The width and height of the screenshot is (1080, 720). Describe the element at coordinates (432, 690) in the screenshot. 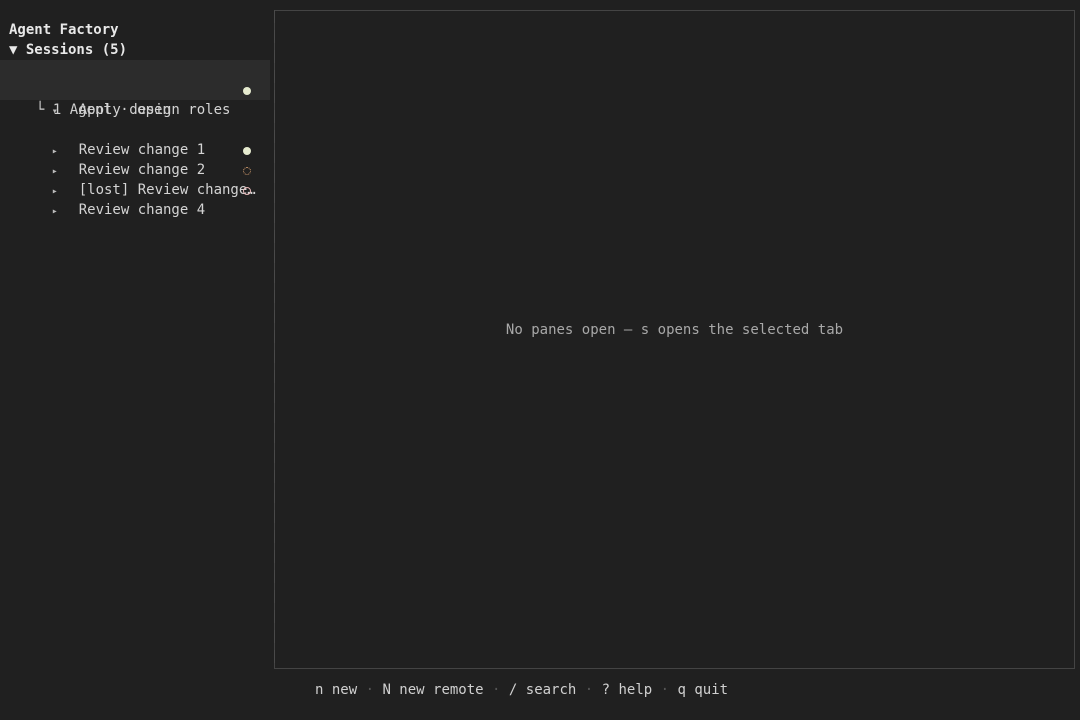

I see `new-remote-keybinding: N new remote` at that location.